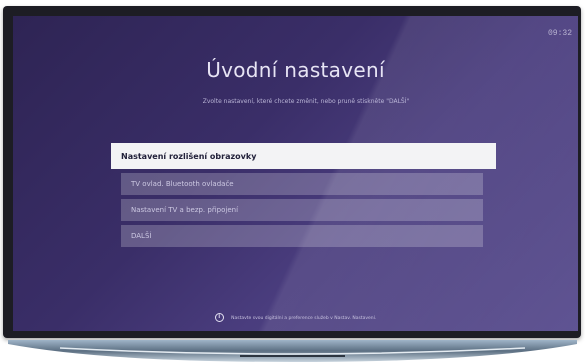  What do you see at coordinates (185, 210) in the screenshot?
I see `menu-item-label: Nastavení TV a bezp. připojení` at bounding box center [185, 210].